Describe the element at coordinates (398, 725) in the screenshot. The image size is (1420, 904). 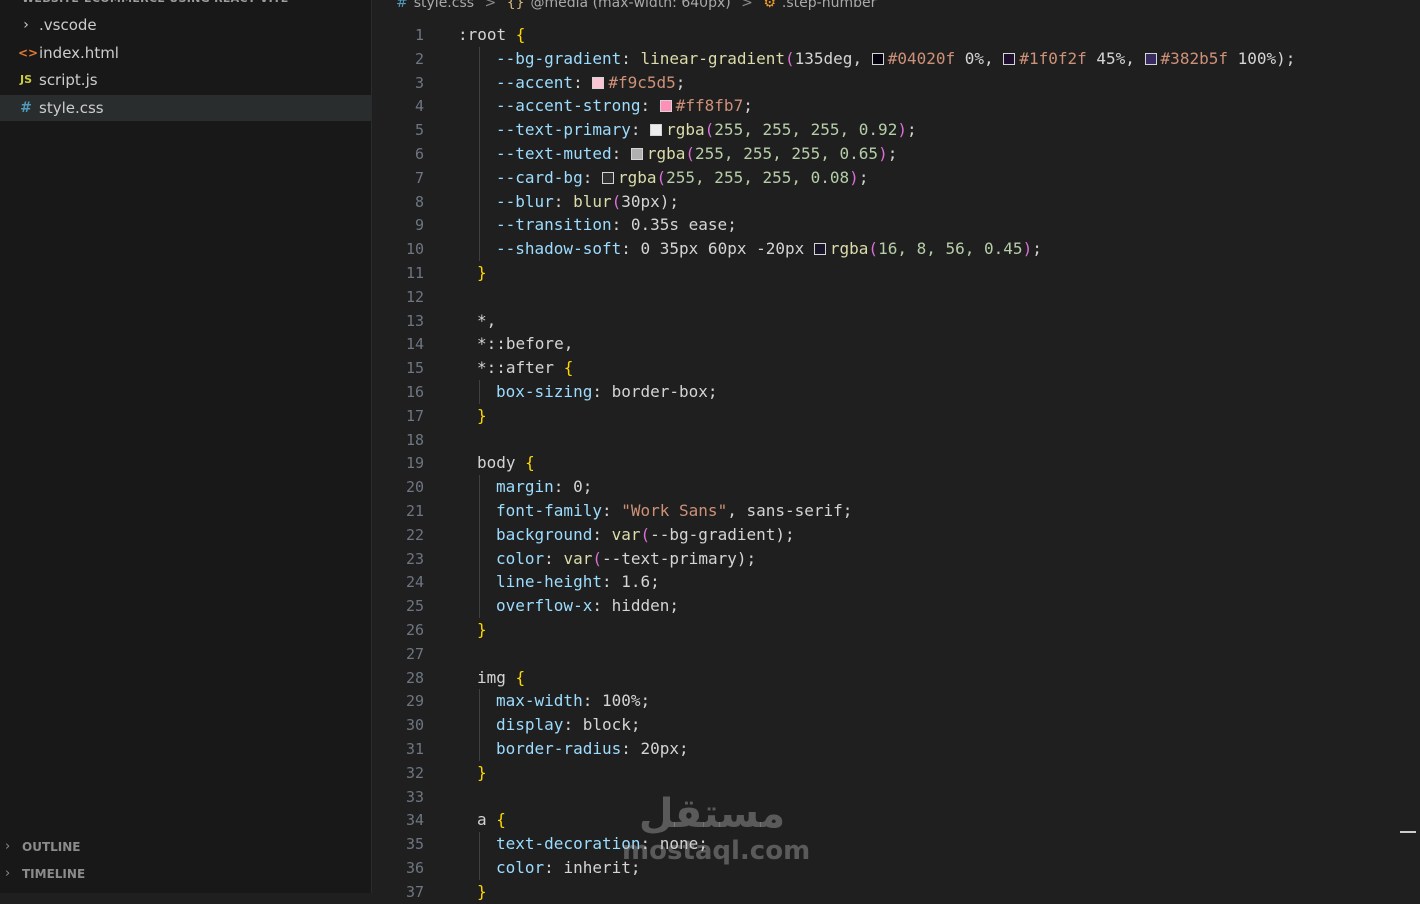
I see `line-number: 30` at that location.